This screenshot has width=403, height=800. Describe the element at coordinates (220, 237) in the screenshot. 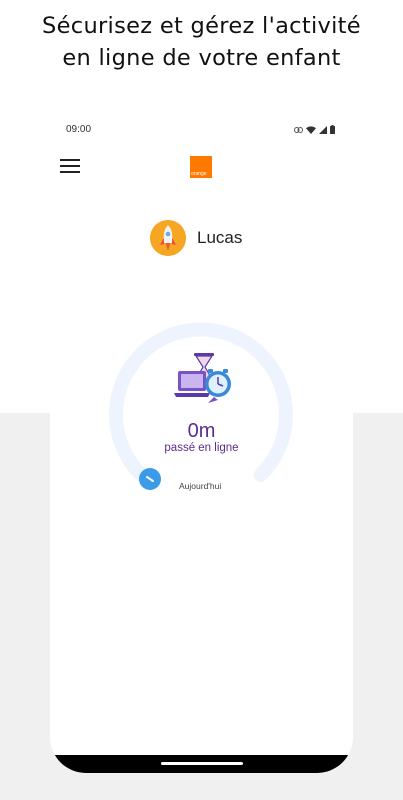

I see `child-name: Lucas` at that location.